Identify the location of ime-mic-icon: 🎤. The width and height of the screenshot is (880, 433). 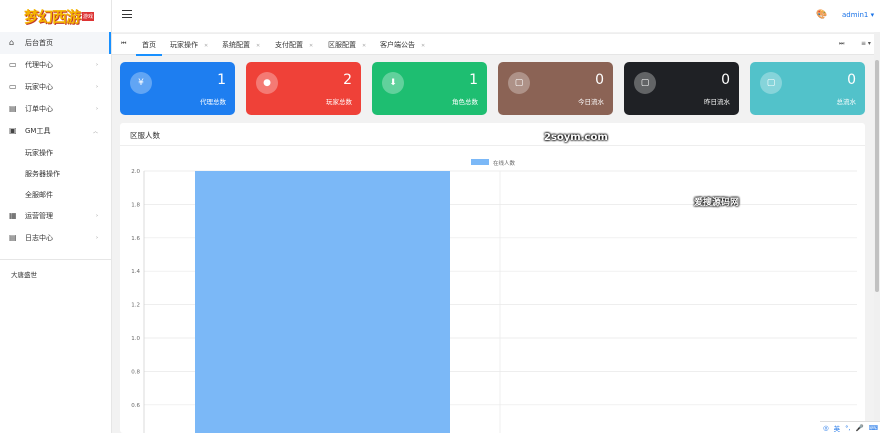
(860, 428).